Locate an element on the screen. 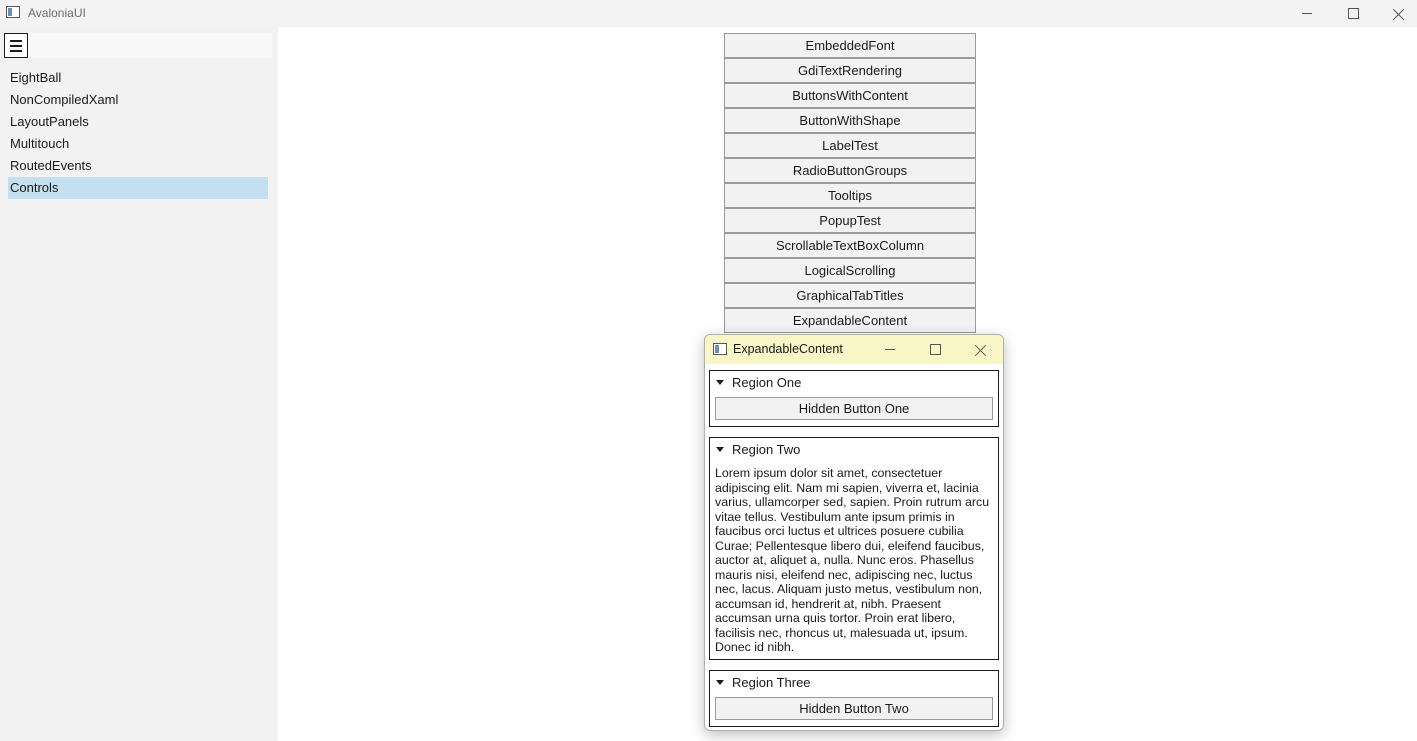  gditextrendering-button: GdiTextRendering is located at coordinates (850, 70).